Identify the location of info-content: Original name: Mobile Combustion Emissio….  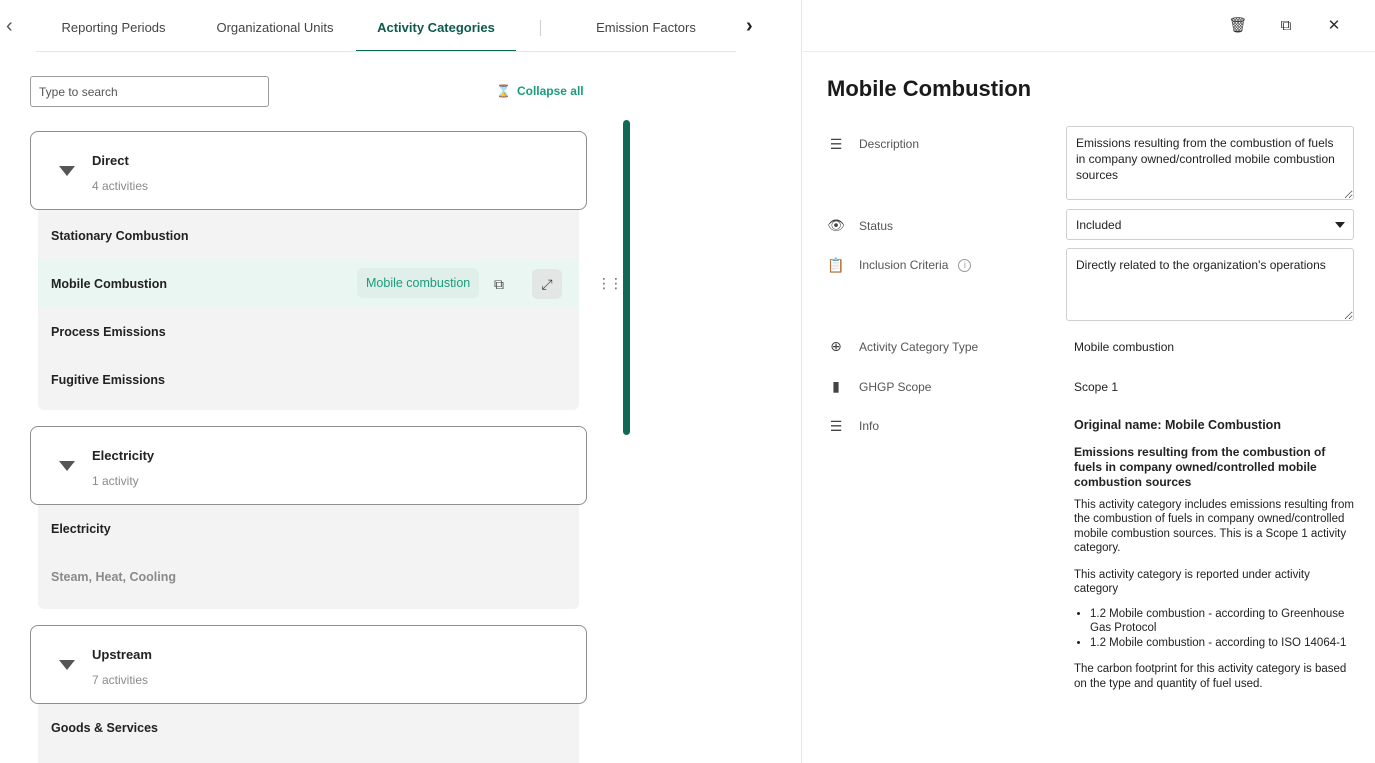
(1215, 560).